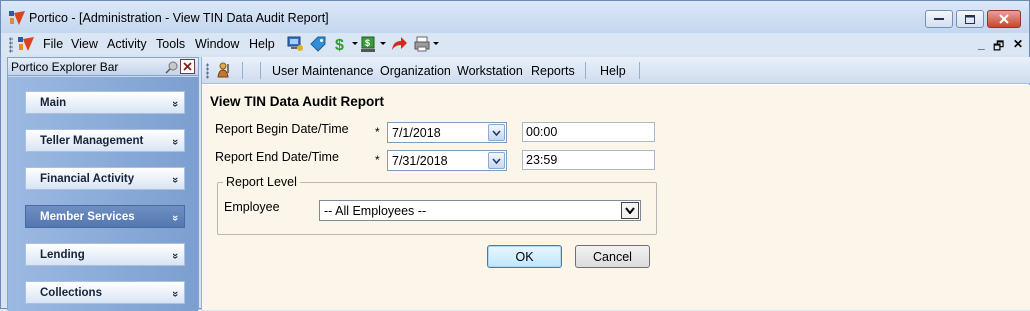 The height and width of the screenshot is (311, 1030). Describe the element at coordinates (588, 160) in the screenshot. I see `end-time-field: 23:59` at that location.